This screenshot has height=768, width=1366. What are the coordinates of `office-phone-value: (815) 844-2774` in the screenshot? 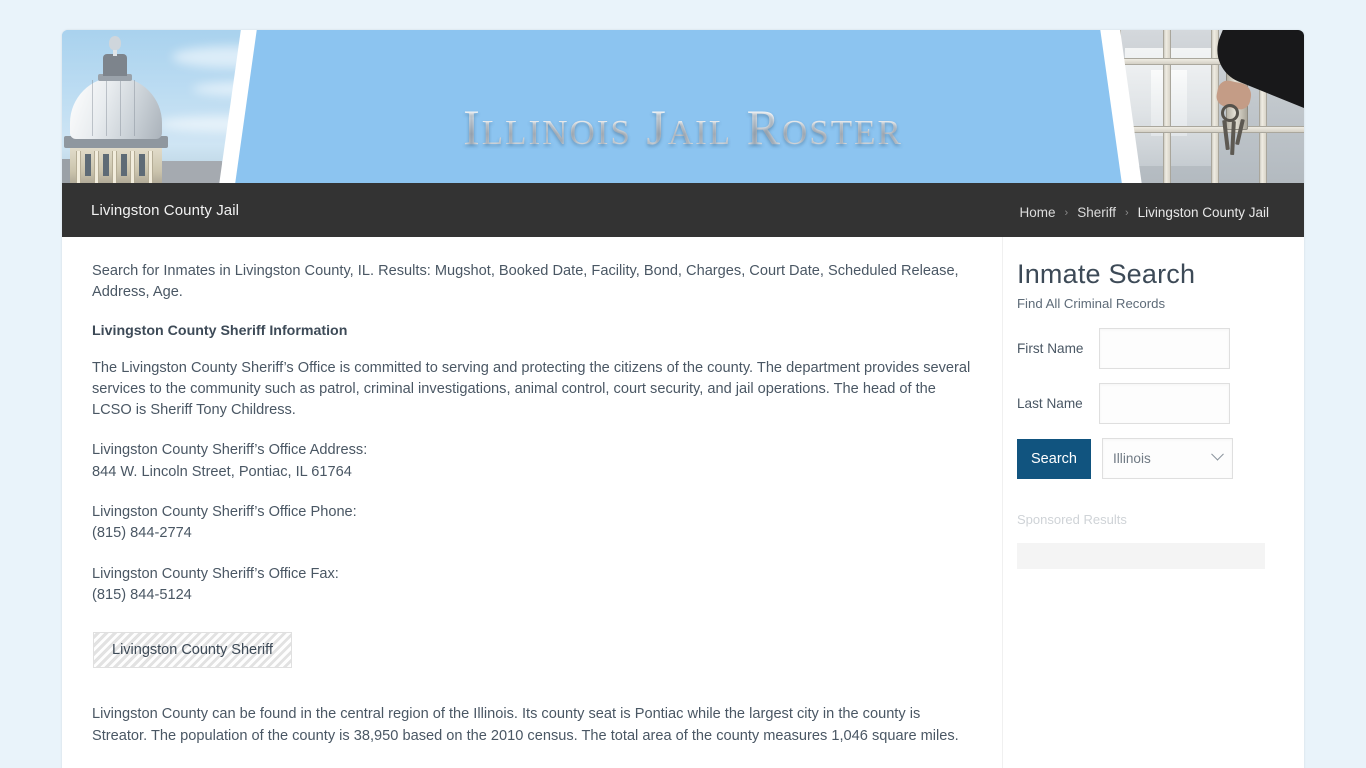 It's located at (142, 533).